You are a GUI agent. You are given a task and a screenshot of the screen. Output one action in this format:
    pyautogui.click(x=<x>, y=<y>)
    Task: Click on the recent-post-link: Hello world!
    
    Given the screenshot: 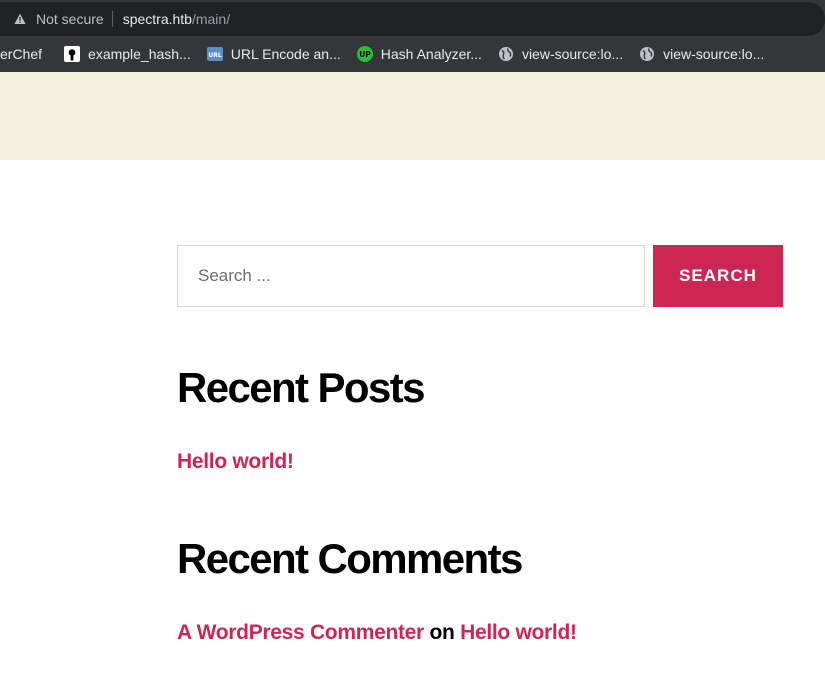 What is the action you would take?
    pyautogui.click(x=235, y=461)
    